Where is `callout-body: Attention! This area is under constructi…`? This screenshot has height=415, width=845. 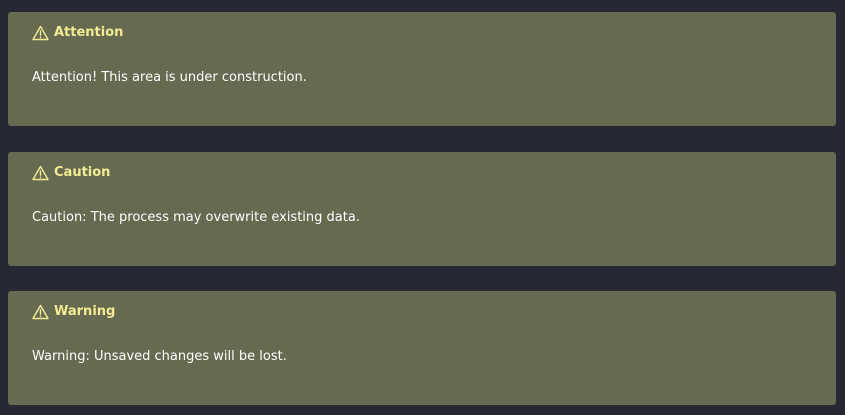
callout-body: Attention! This area is under constructi… is located at coordinates (169, 77).